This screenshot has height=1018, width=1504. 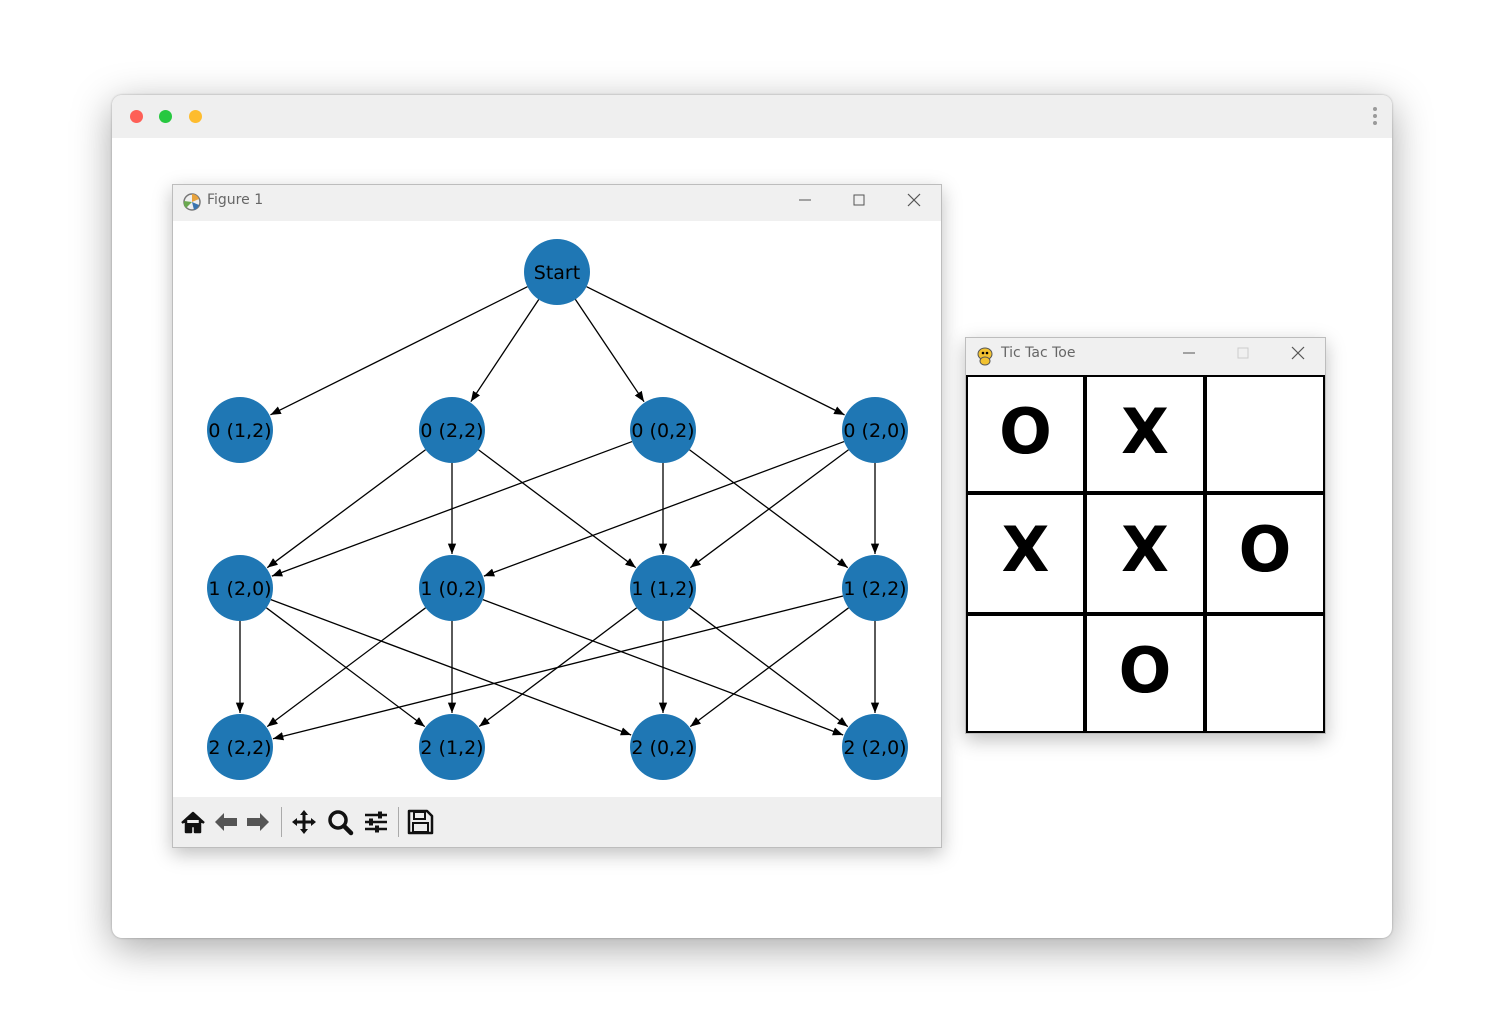 I want to click on graph-node-label-c1: 2 (2,2), so click(x=239, y=748).